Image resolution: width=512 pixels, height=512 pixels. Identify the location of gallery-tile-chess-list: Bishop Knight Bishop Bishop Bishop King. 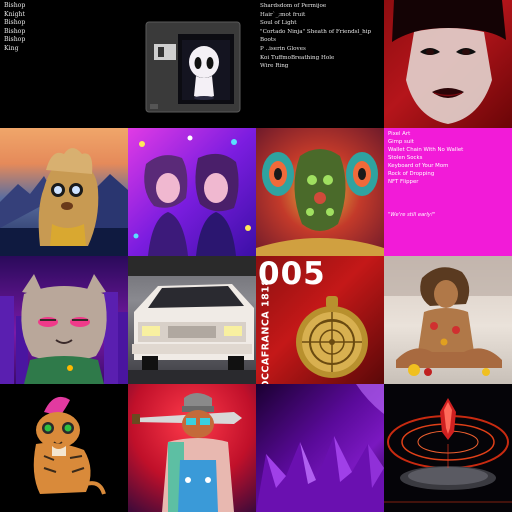
(64, 64).